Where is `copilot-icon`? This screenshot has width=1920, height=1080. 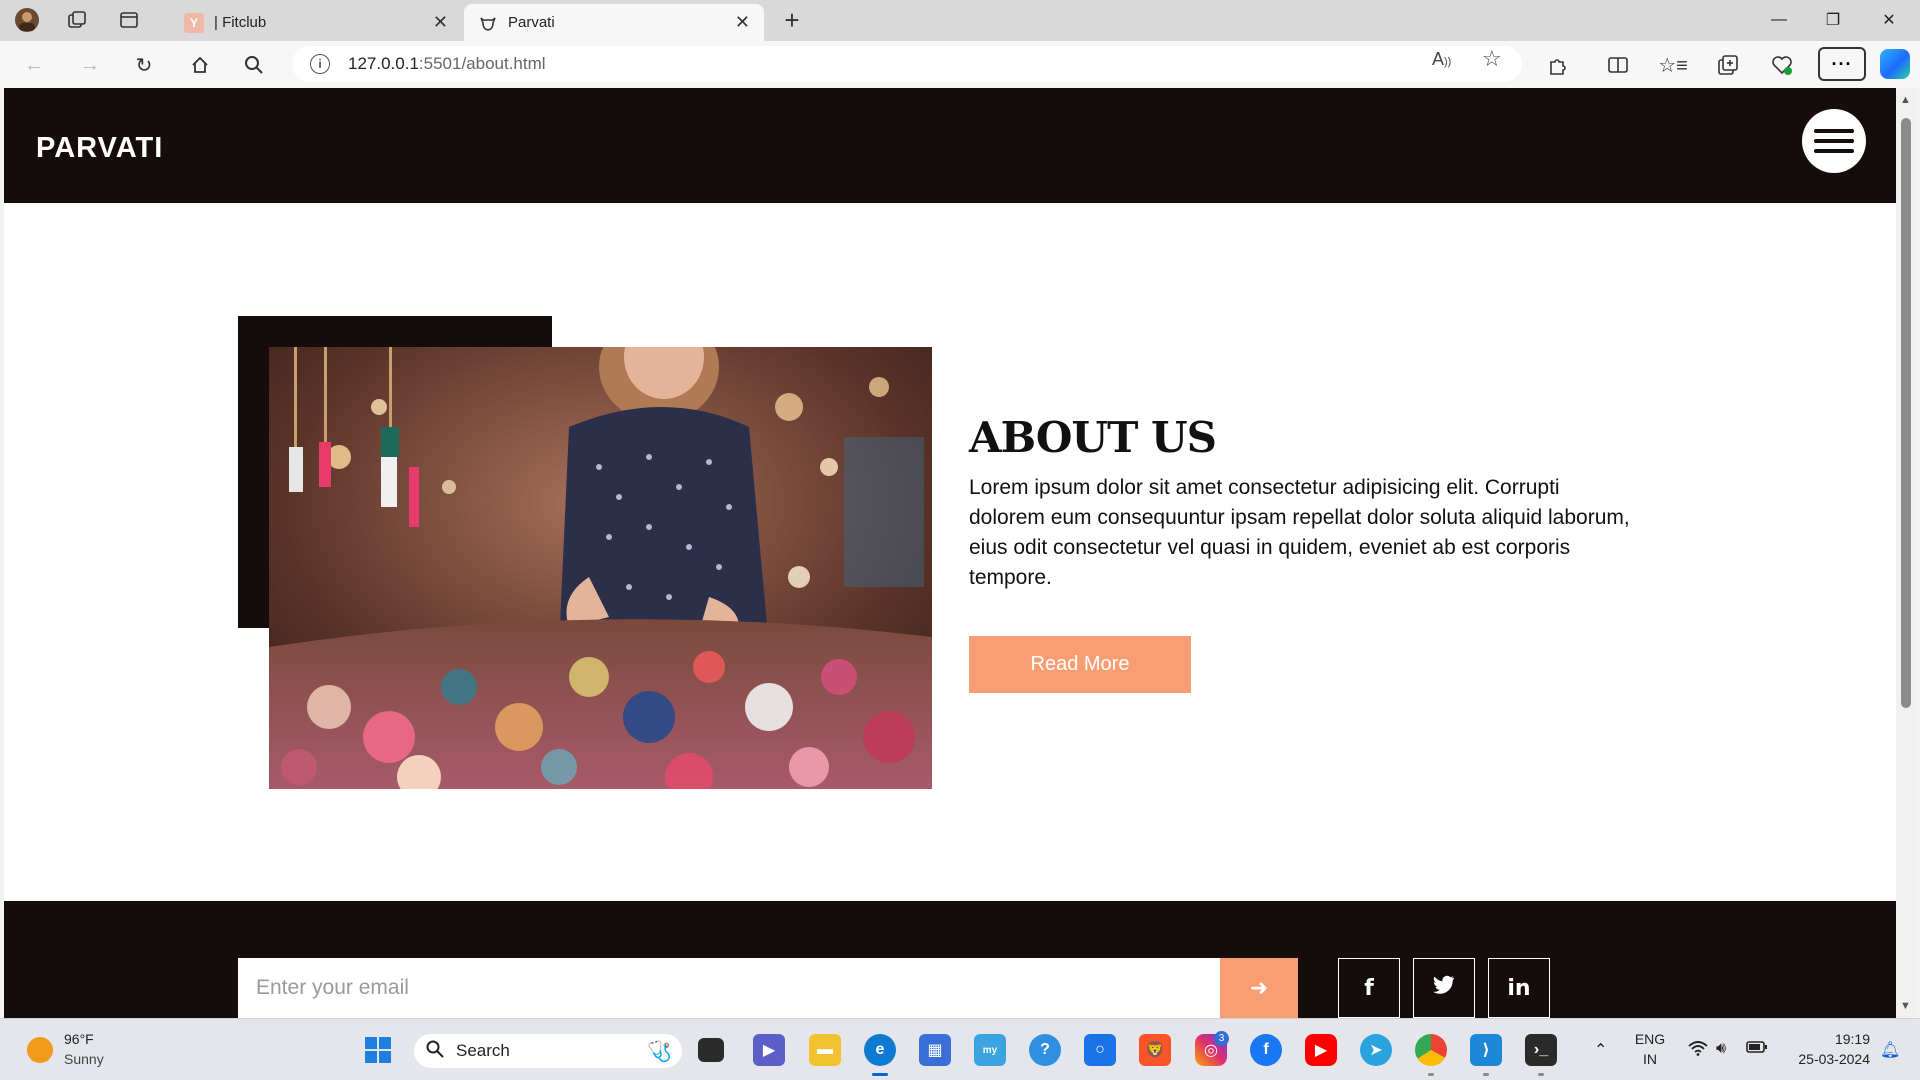
copilot-icon is located at coordinates (1895, 64).